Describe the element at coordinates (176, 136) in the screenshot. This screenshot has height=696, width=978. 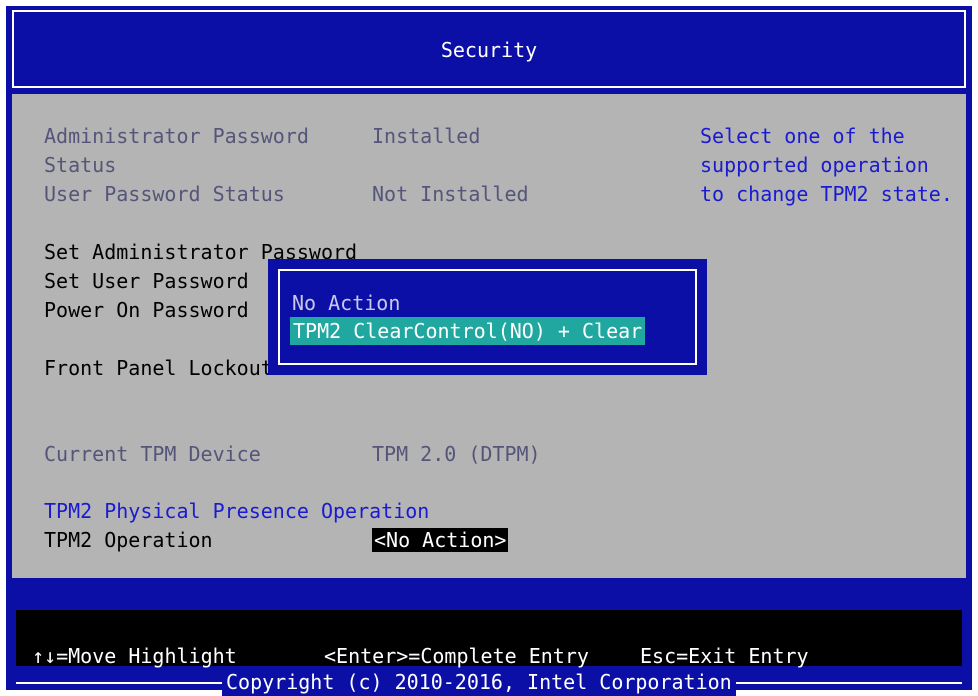
I see `admin-password-status-label: Administrator Password` at that location.